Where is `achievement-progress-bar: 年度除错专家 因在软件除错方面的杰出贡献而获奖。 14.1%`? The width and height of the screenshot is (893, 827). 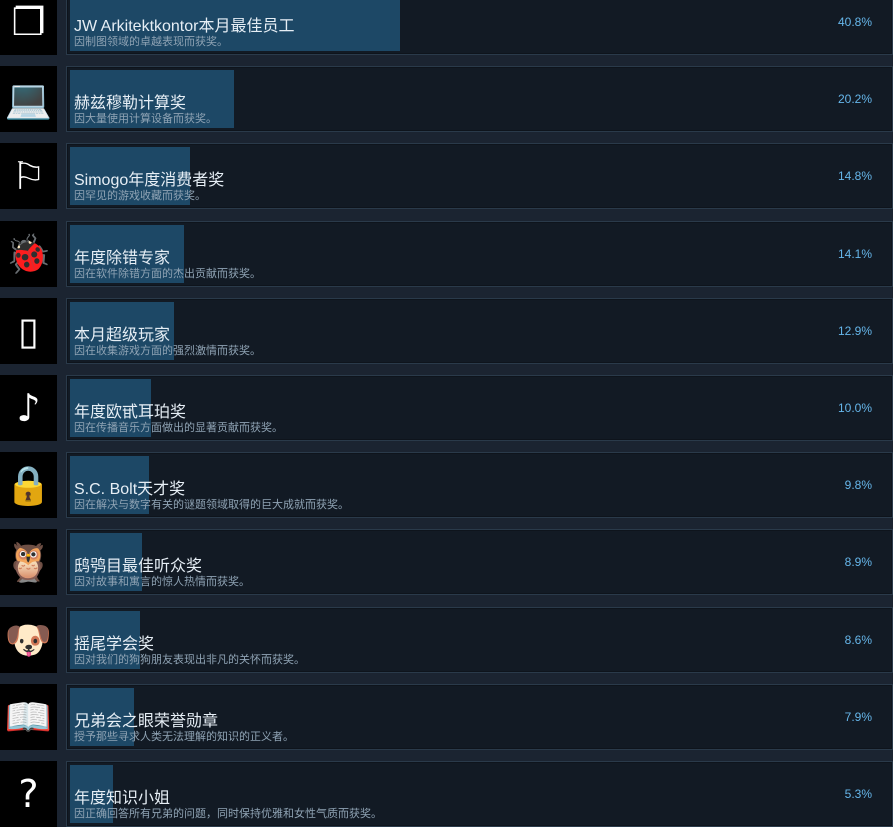 achievement-progress-bar: 年度除错专家 因在软件除错方面的杰出贡献而获奖。 14.1% is located at coordinates (479, 253).